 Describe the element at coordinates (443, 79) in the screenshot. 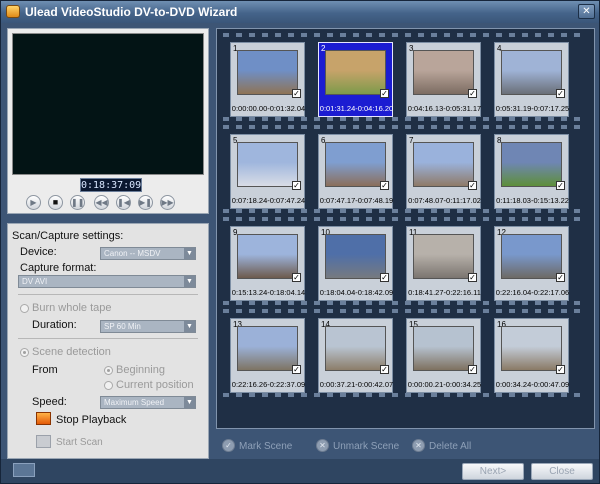

I see `scene-thumbnail: 3 ✓ 0:04:16.13-0:05:31.17` at that location.